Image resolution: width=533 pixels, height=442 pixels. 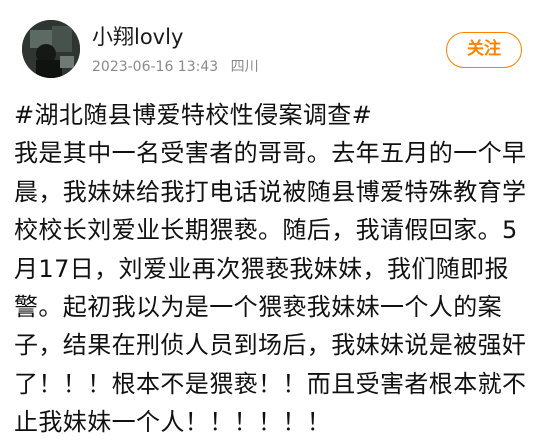 What do you see at coordinates (258, 306) in the screenshot?
I see `post-text-line: 警。起初我以为是一个猥亵我妹妹一个人的案` at bounding box center [258, 306].